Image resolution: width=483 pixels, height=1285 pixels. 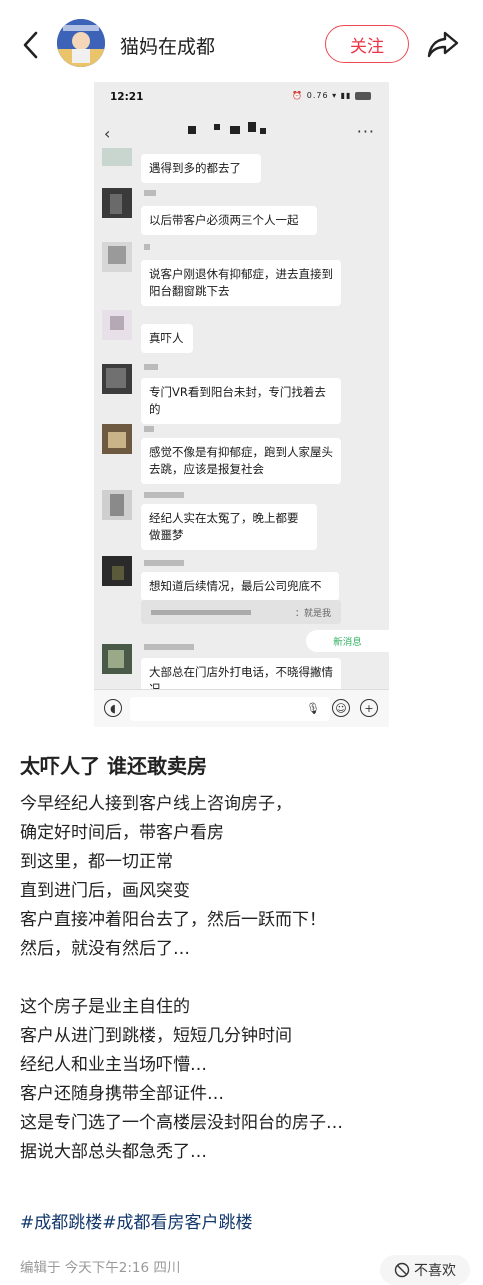 What do you see at coordinates (173, 920) in the screenshot?
I see `post-line: 客户直接冲着阳台去了，然后一跃而下！` at bounding box center [173, 920].